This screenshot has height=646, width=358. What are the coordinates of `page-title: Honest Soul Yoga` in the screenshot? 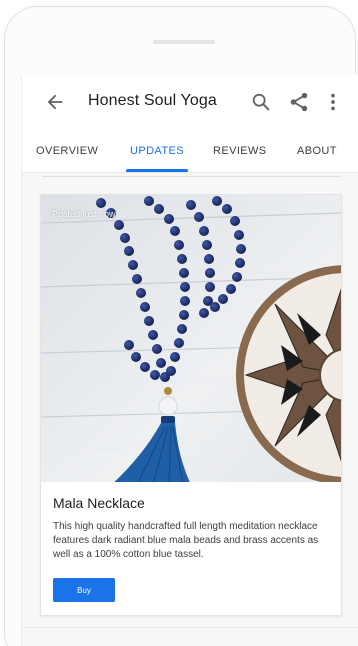 It's located at (152, 100).